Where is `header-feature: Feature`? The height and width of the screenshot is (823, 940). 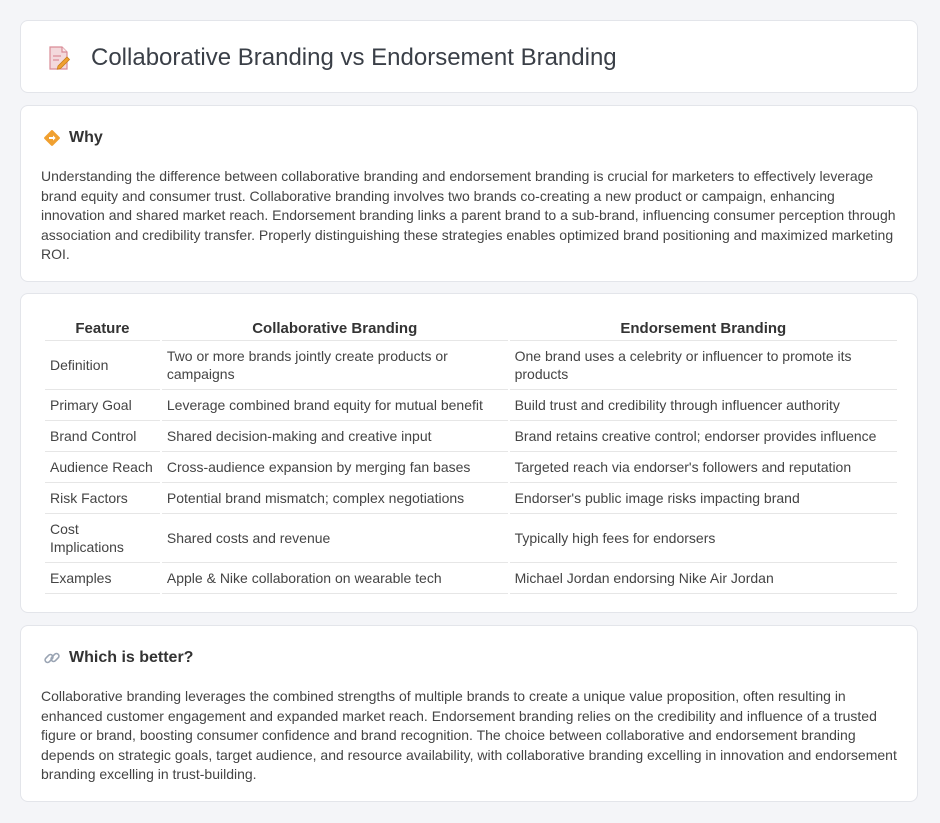
header-feature: Feature is located at coordinates (102, 328).